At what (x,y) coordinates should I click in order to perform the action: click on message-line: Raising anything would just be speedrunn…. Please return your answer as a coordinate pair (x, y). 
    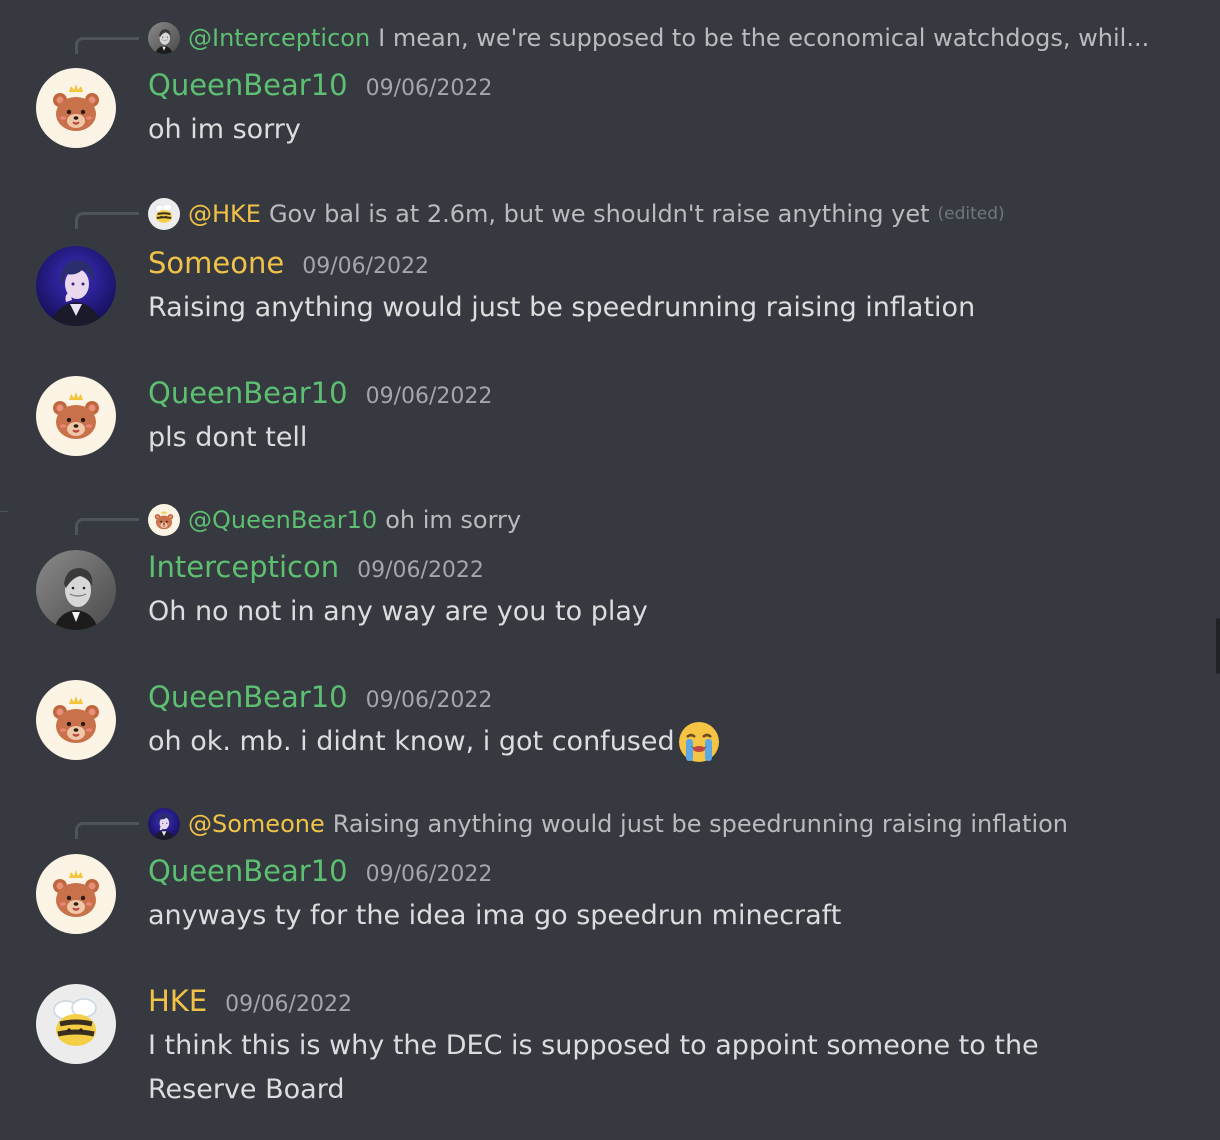
    Looking at the image, I should click on (562, 307).